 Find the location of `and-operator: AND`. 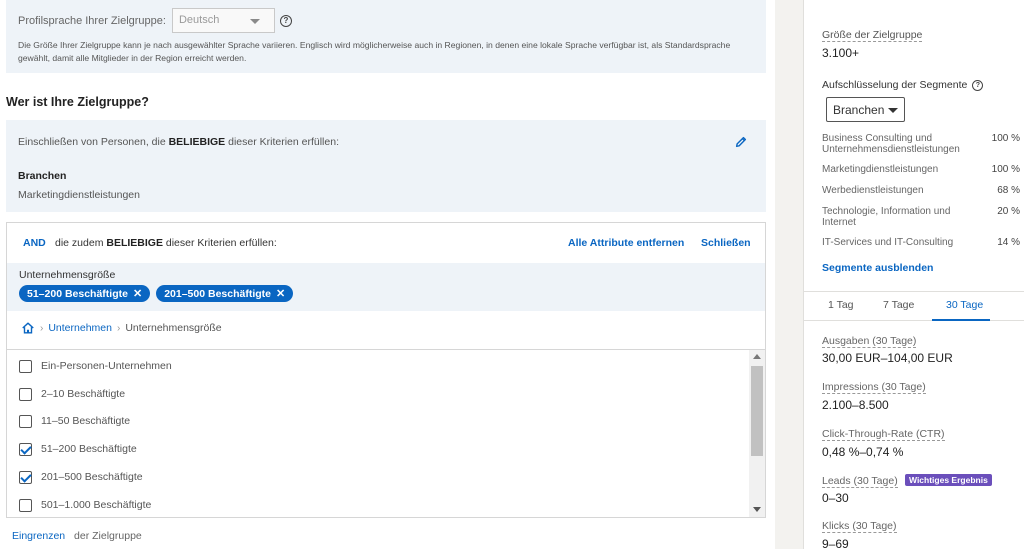

and-operator: AND is located at coordinates (34, 243).